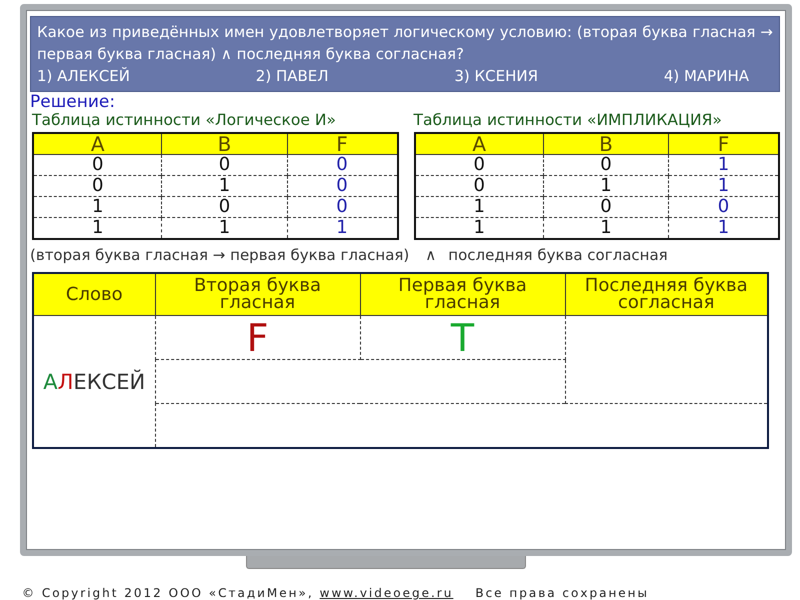  I want to click on condition-text: последняя буква согласная, so click(558, 255).